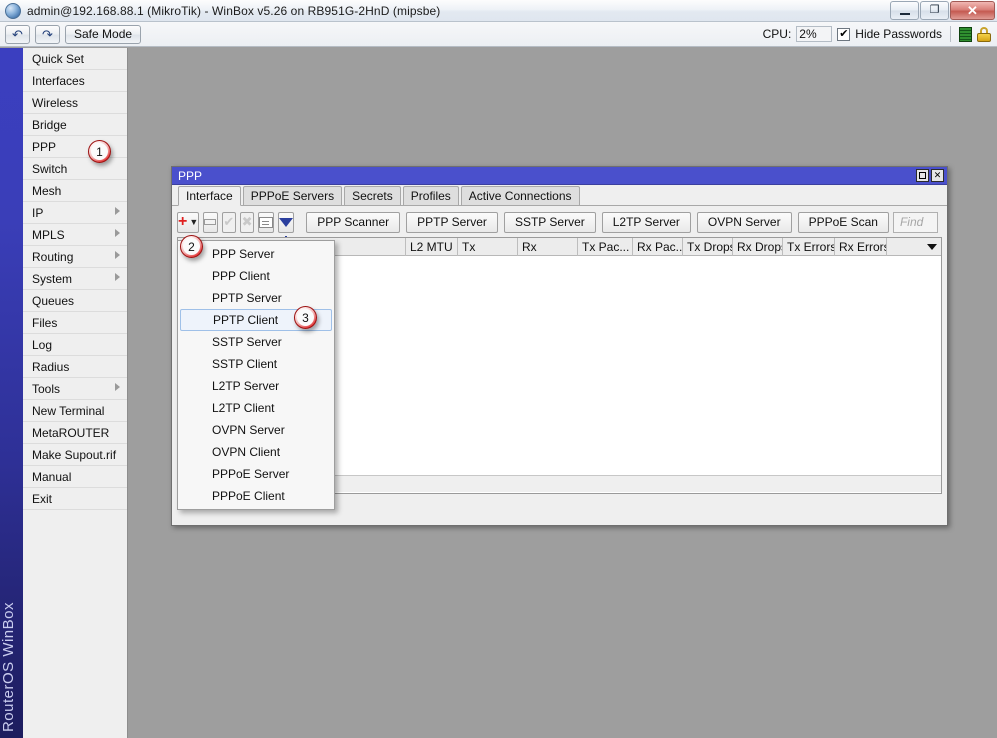  What do you see at coordinates (75, 147) in the screenshot?
I see `sidebar-item-ppp: PPP` at bounding box center [75, 147].